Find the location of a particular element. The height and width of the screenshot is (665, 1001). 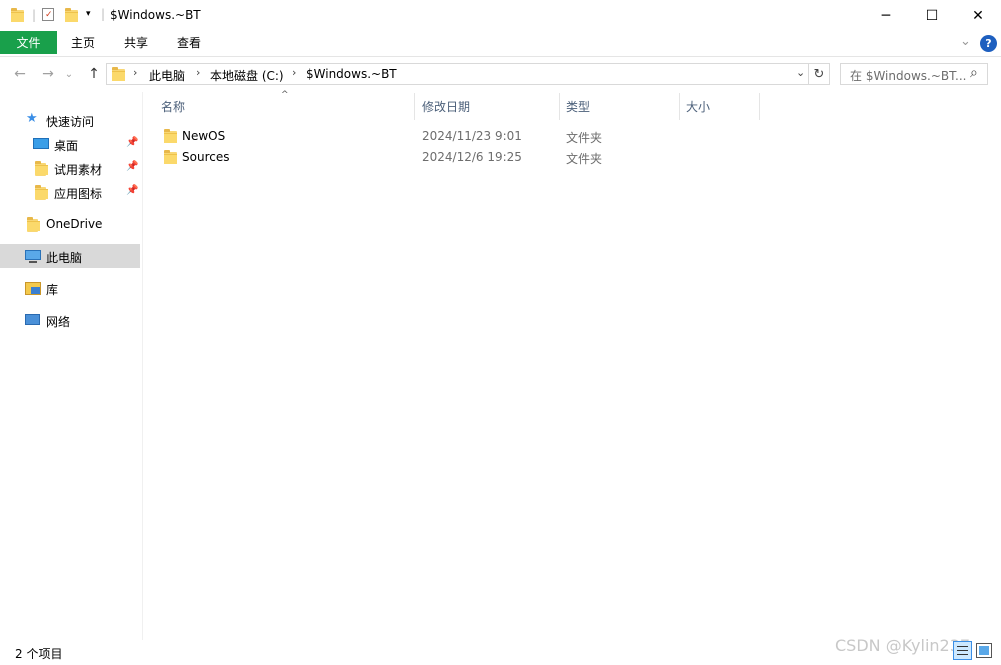

column-header-name: 名称 is located at coordinates (173, 106).